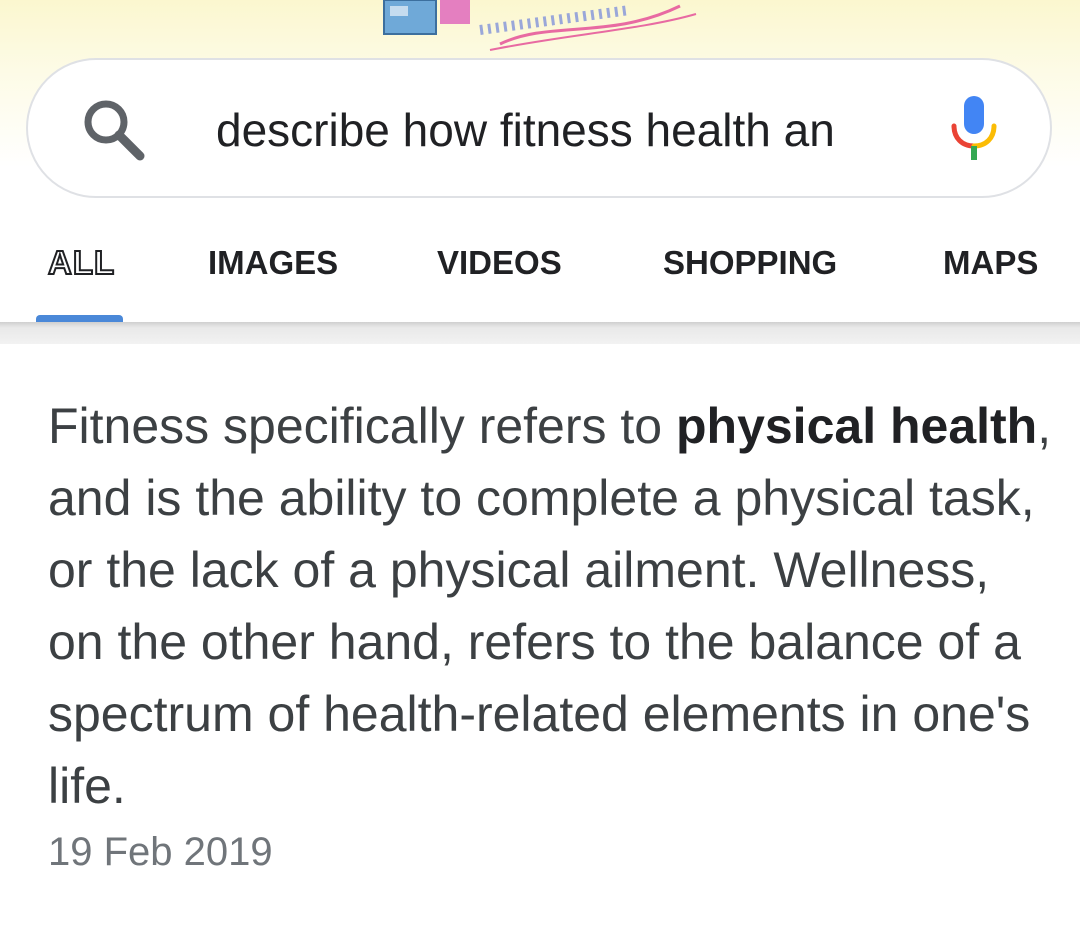 The image size is (1080, 925). What do you see at coordinates (974, 130) in the screenshot?
I see `microphone-icon` at bounding box center [974, 130].